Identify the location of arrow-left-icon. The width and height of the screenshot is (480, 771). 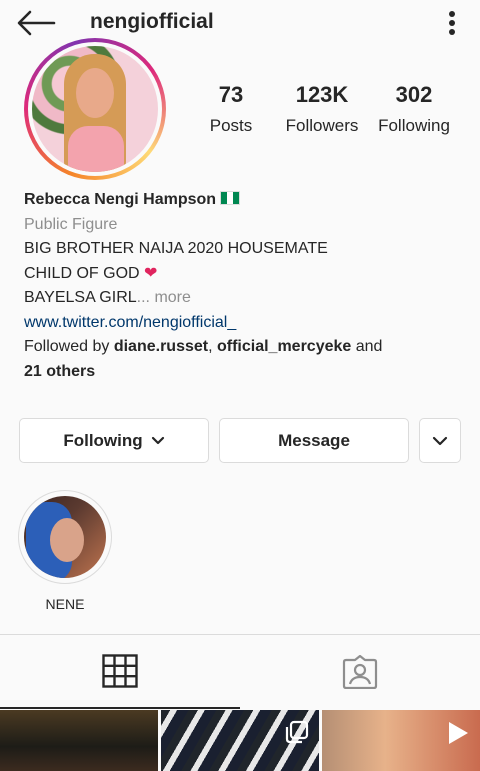
(36, 23).